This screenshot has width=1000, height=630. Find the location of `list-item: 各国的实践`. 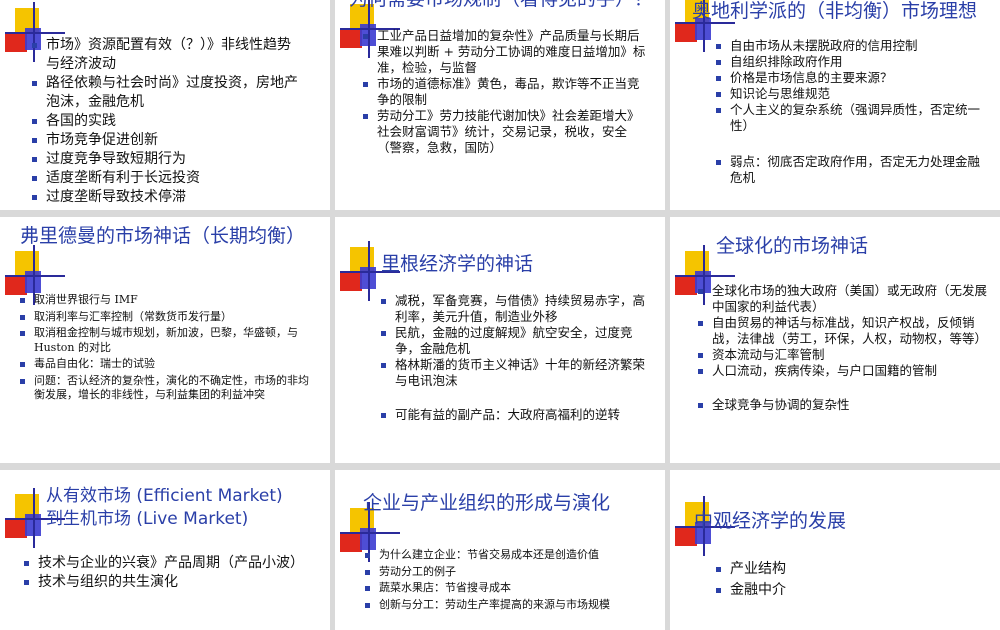

list-item: 各国的实践 is located at coordinates (167, 121).